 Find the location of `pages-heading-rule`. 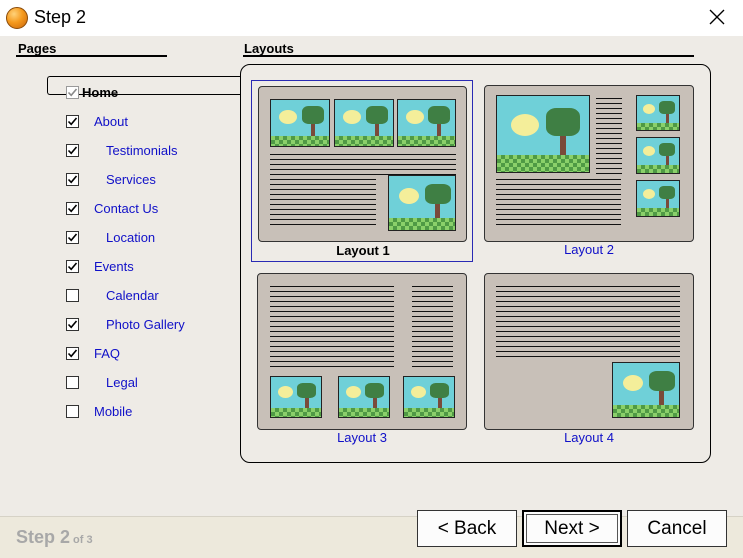

pages-heading-rule is located at coordinates (91, 56).